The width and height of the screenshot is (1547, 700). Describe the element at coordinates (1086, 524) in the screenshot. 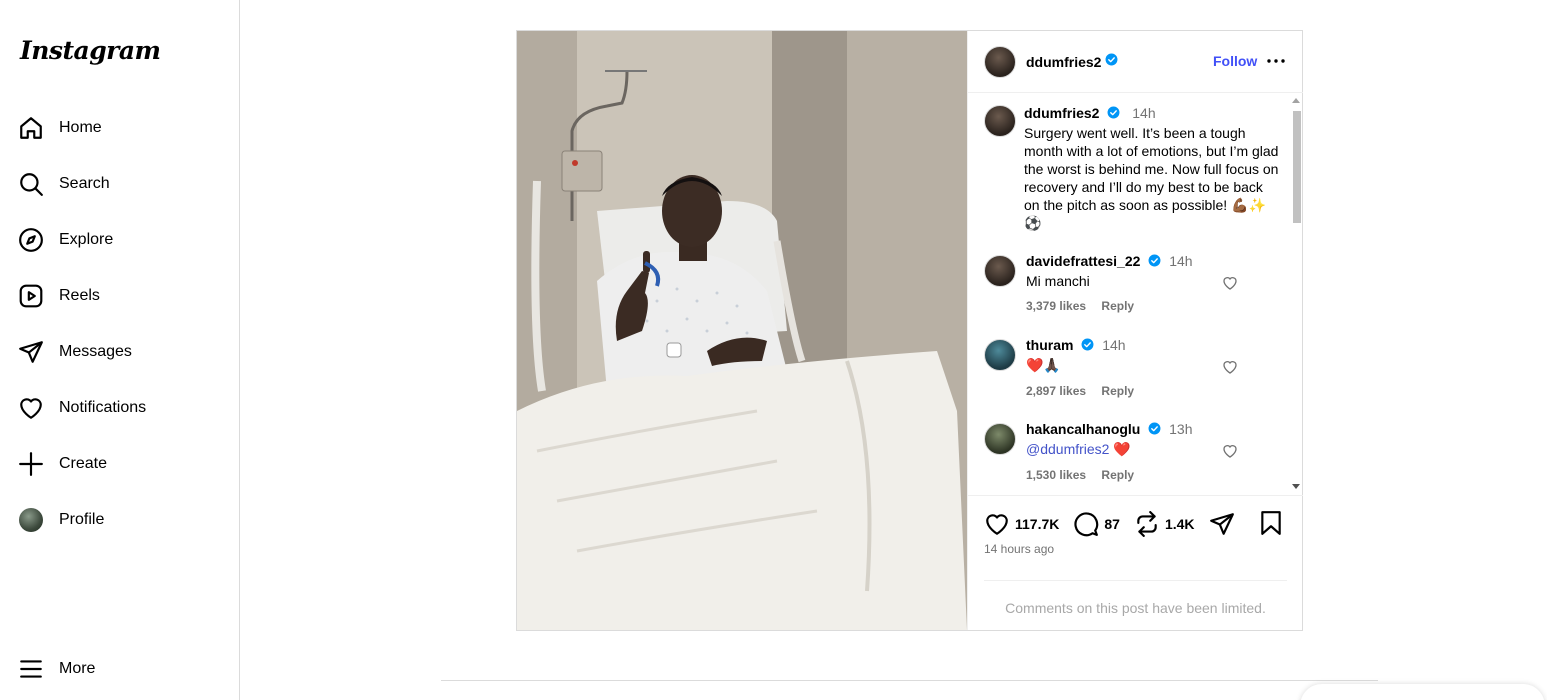

I see `comment-bubble-icon` at that location.